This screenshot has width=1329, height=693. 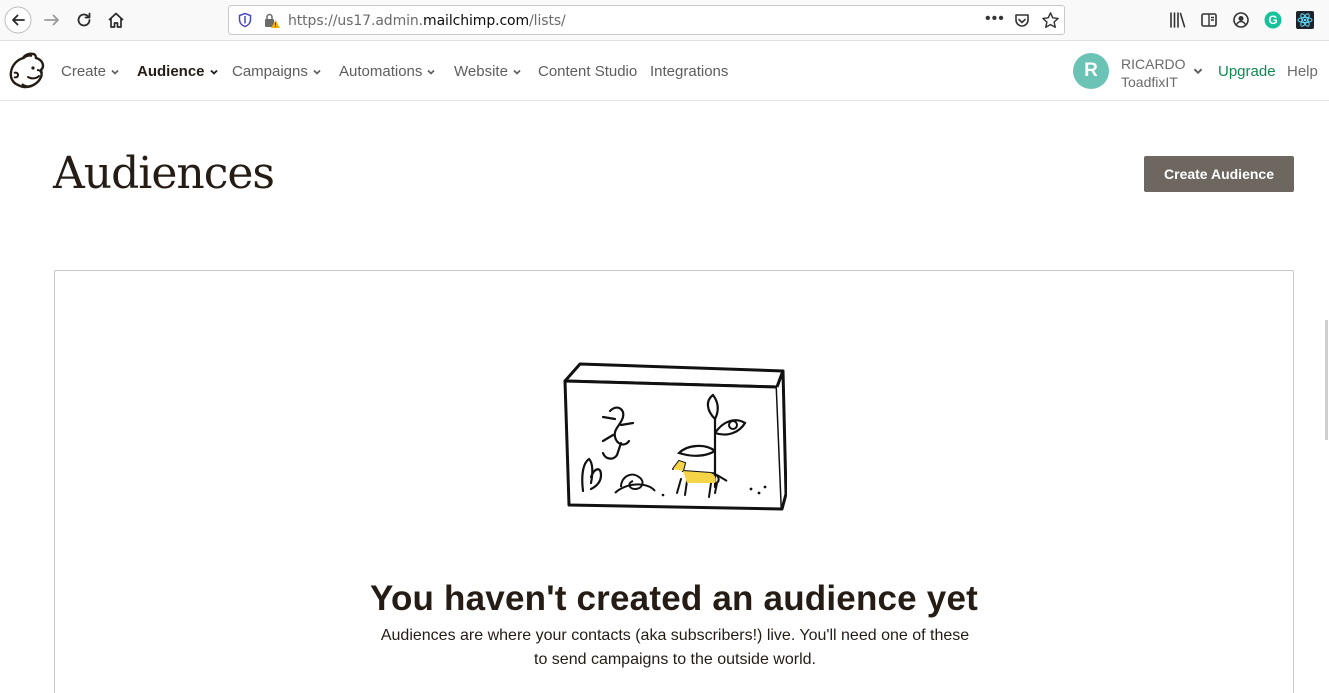 I want to click on back-arrow-icon, so click(x=18, y=20).